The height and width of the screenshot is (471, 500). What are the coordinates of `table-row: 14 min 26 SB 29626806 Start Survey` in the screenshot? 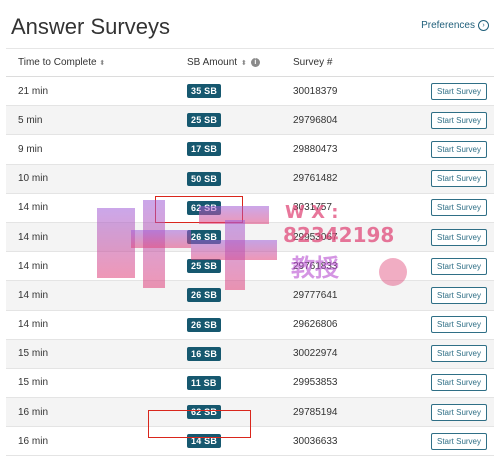 It's located at (250, 325).